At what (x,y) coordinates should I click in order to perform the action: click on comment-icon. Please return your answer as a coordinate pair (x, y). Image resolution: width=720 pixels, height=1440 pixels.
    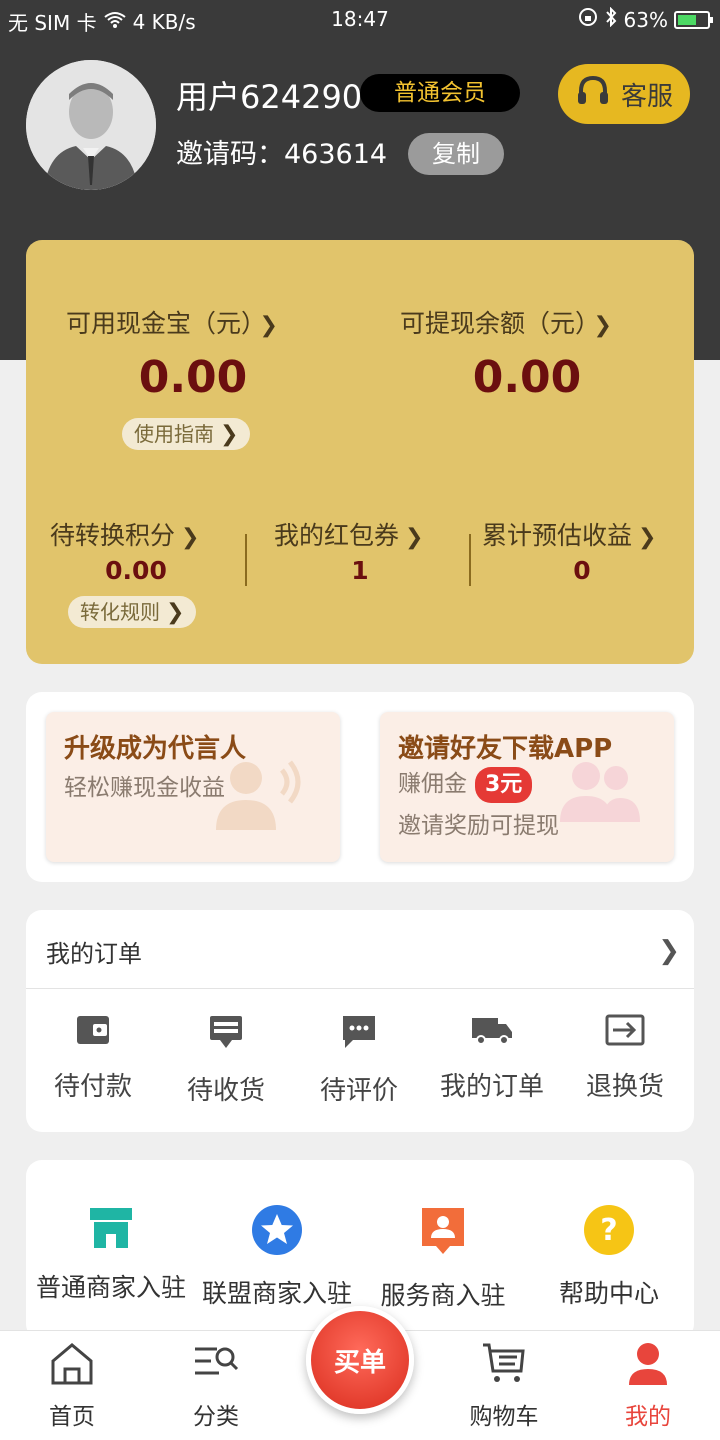
    Looking at the image, I should click on (359, 1036).